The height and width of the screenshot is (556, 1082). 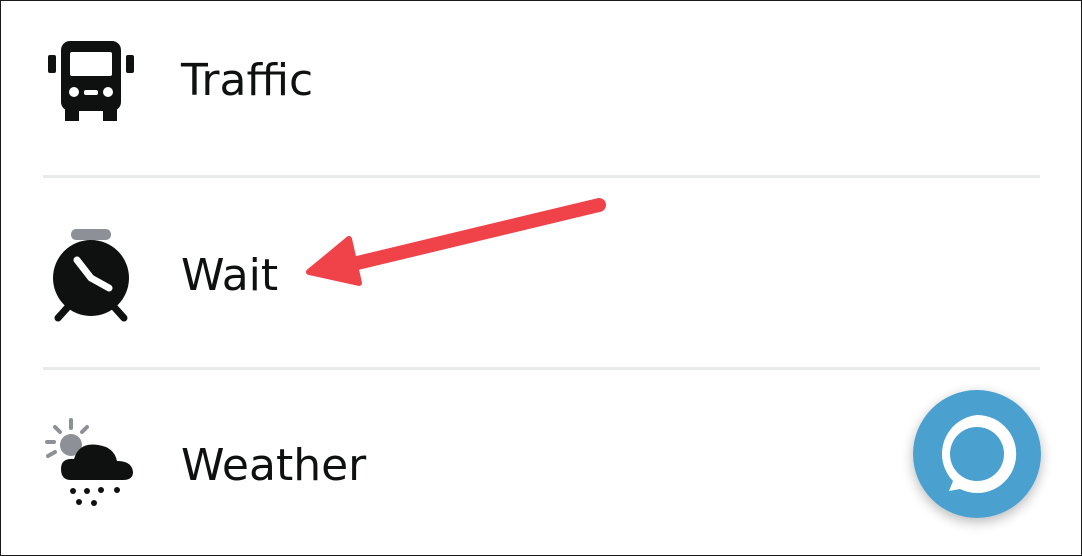 I want to click on alexa-ring-icon, so click(x=977, y=454).